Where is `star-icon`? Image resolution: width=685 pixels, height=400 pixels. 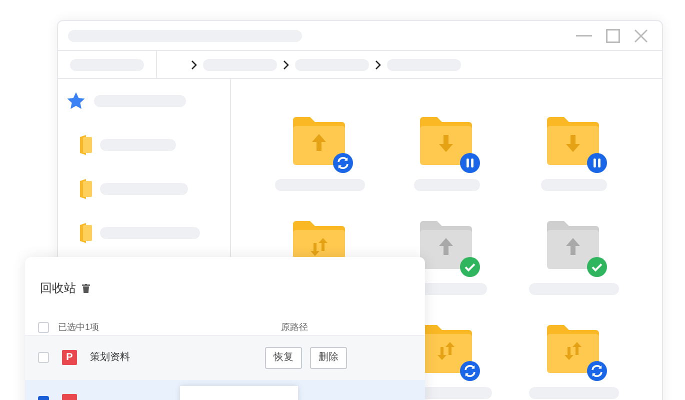
star-icon is located at coordinates (76, 101).